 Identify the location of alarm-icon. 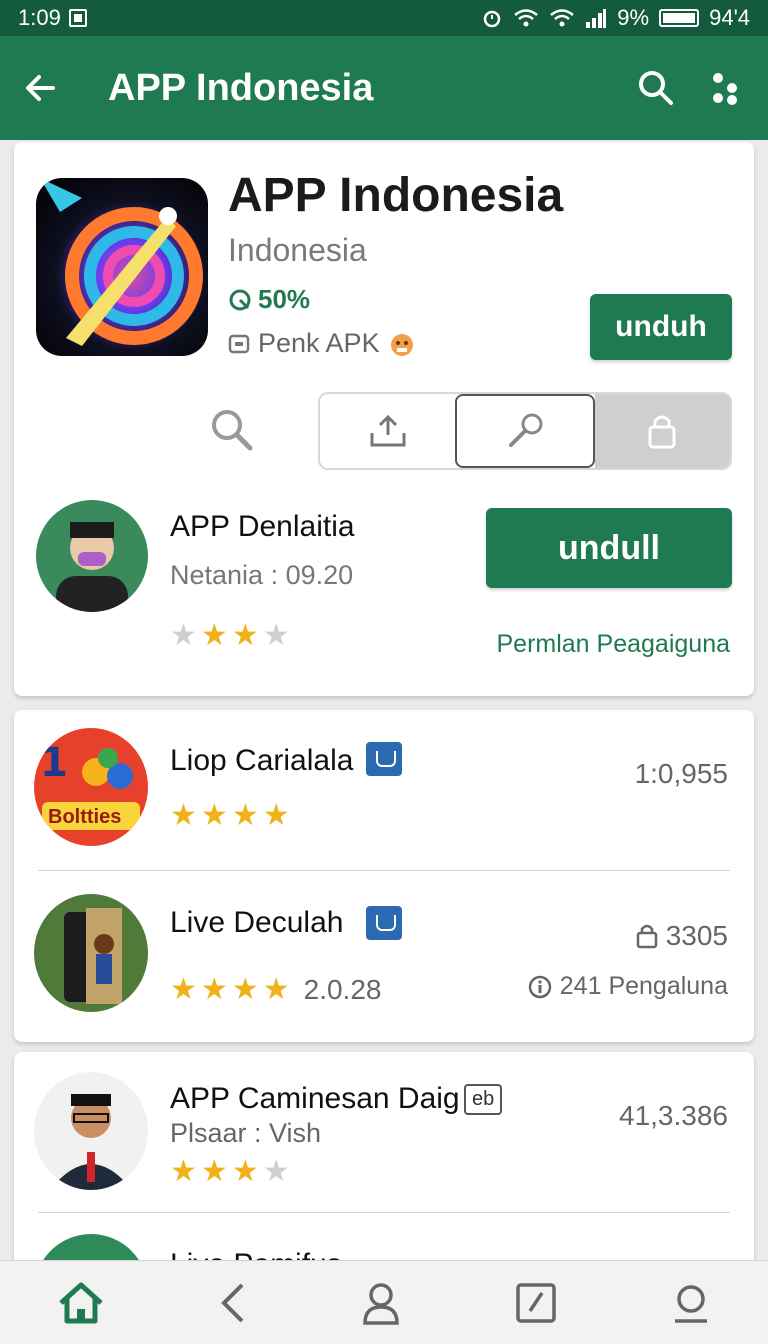
(492, 19).